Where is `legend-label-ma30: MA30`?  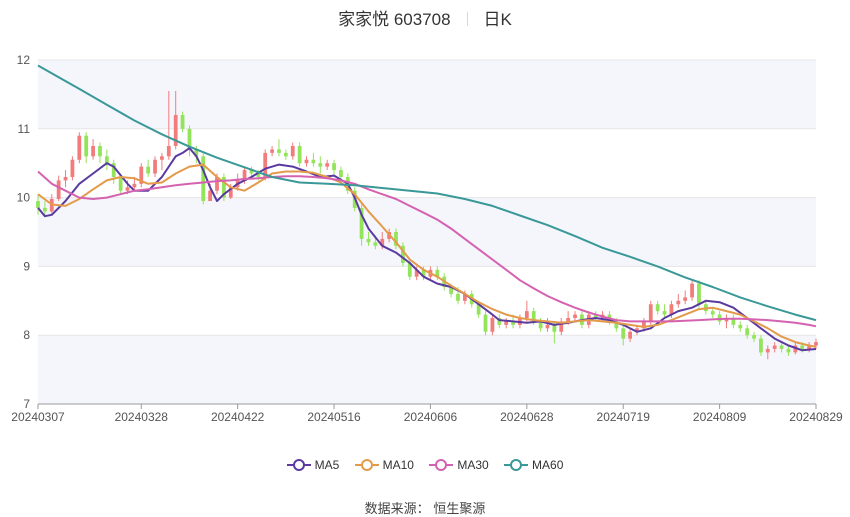
legend-label-ma30: MA30 is located at coordinates (473, 465).